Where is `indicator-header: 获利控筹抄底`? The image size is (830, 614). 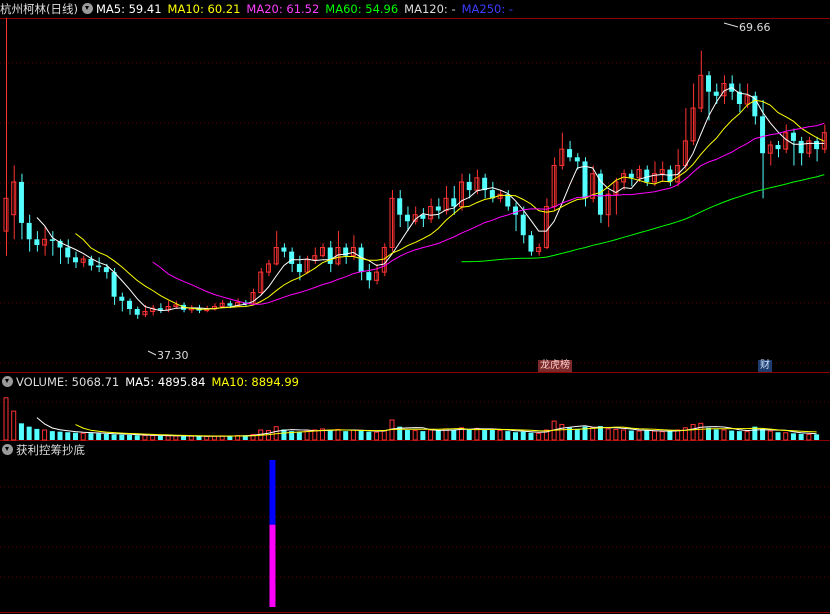 indicator-header: 获利控筹抄底 is located at coordinates (45, 450).